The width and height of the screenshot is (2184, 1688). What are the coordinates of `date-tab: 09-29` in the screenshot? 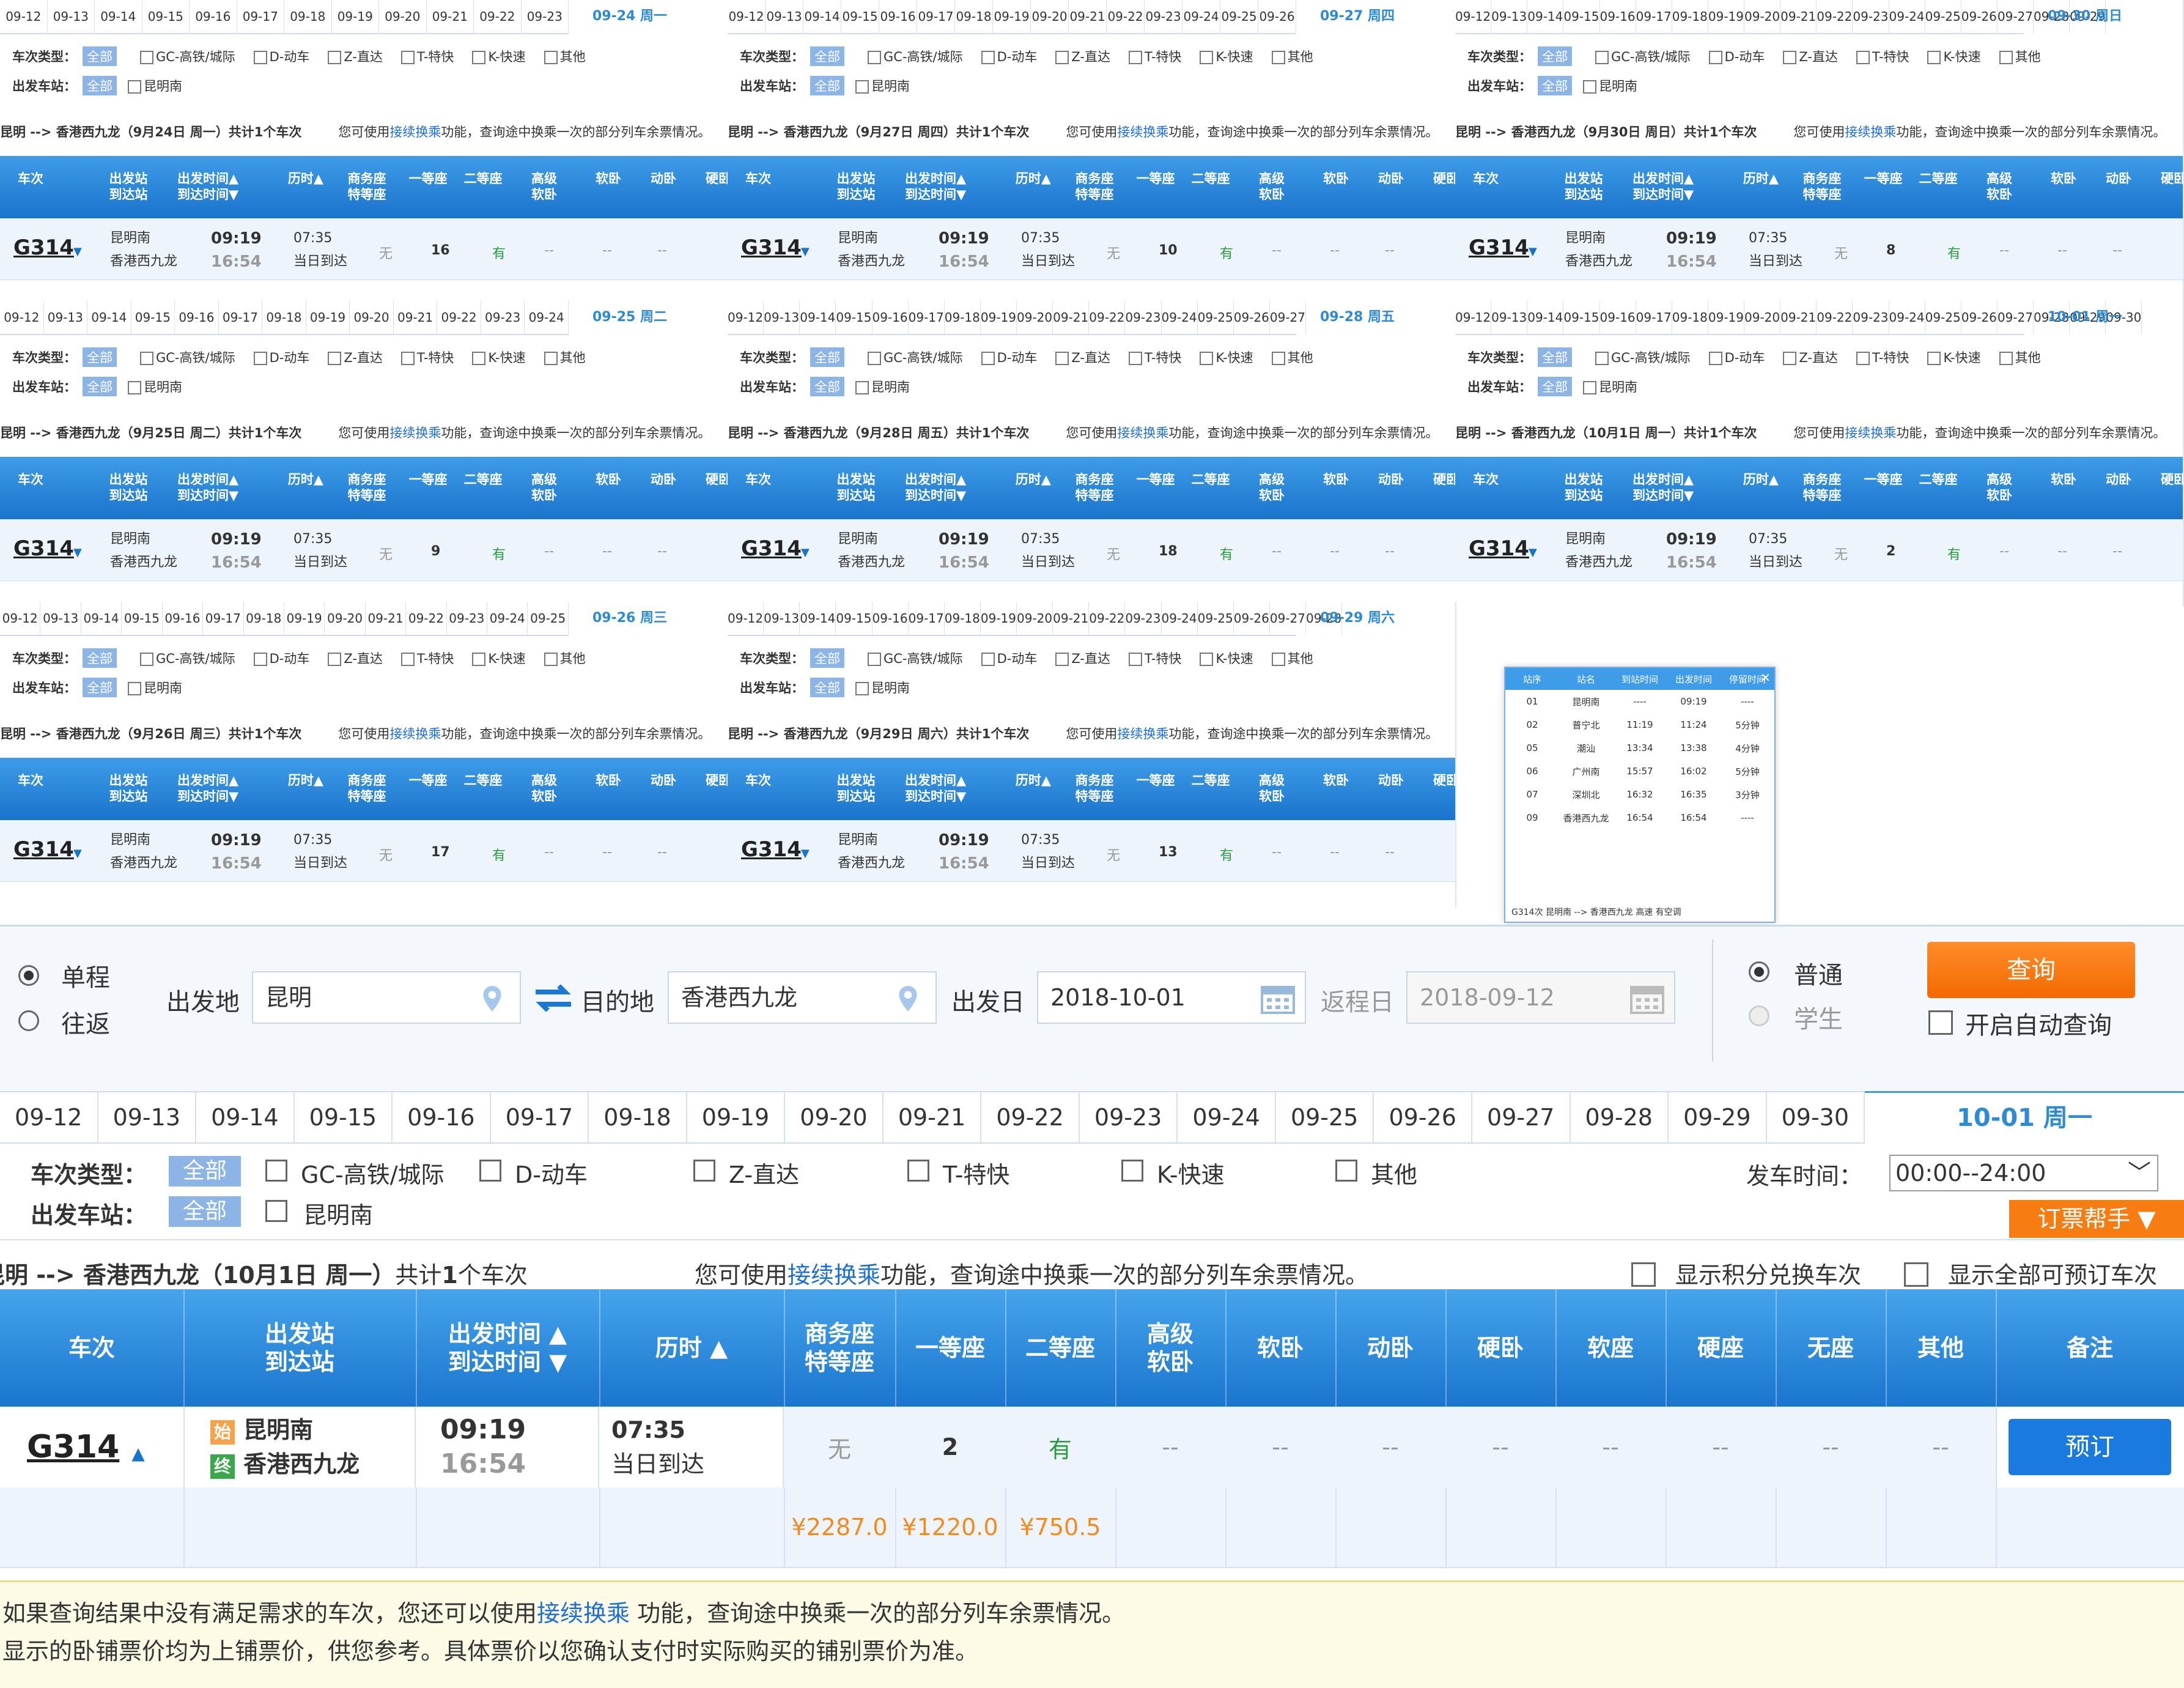 It's located at (1718, 1117).